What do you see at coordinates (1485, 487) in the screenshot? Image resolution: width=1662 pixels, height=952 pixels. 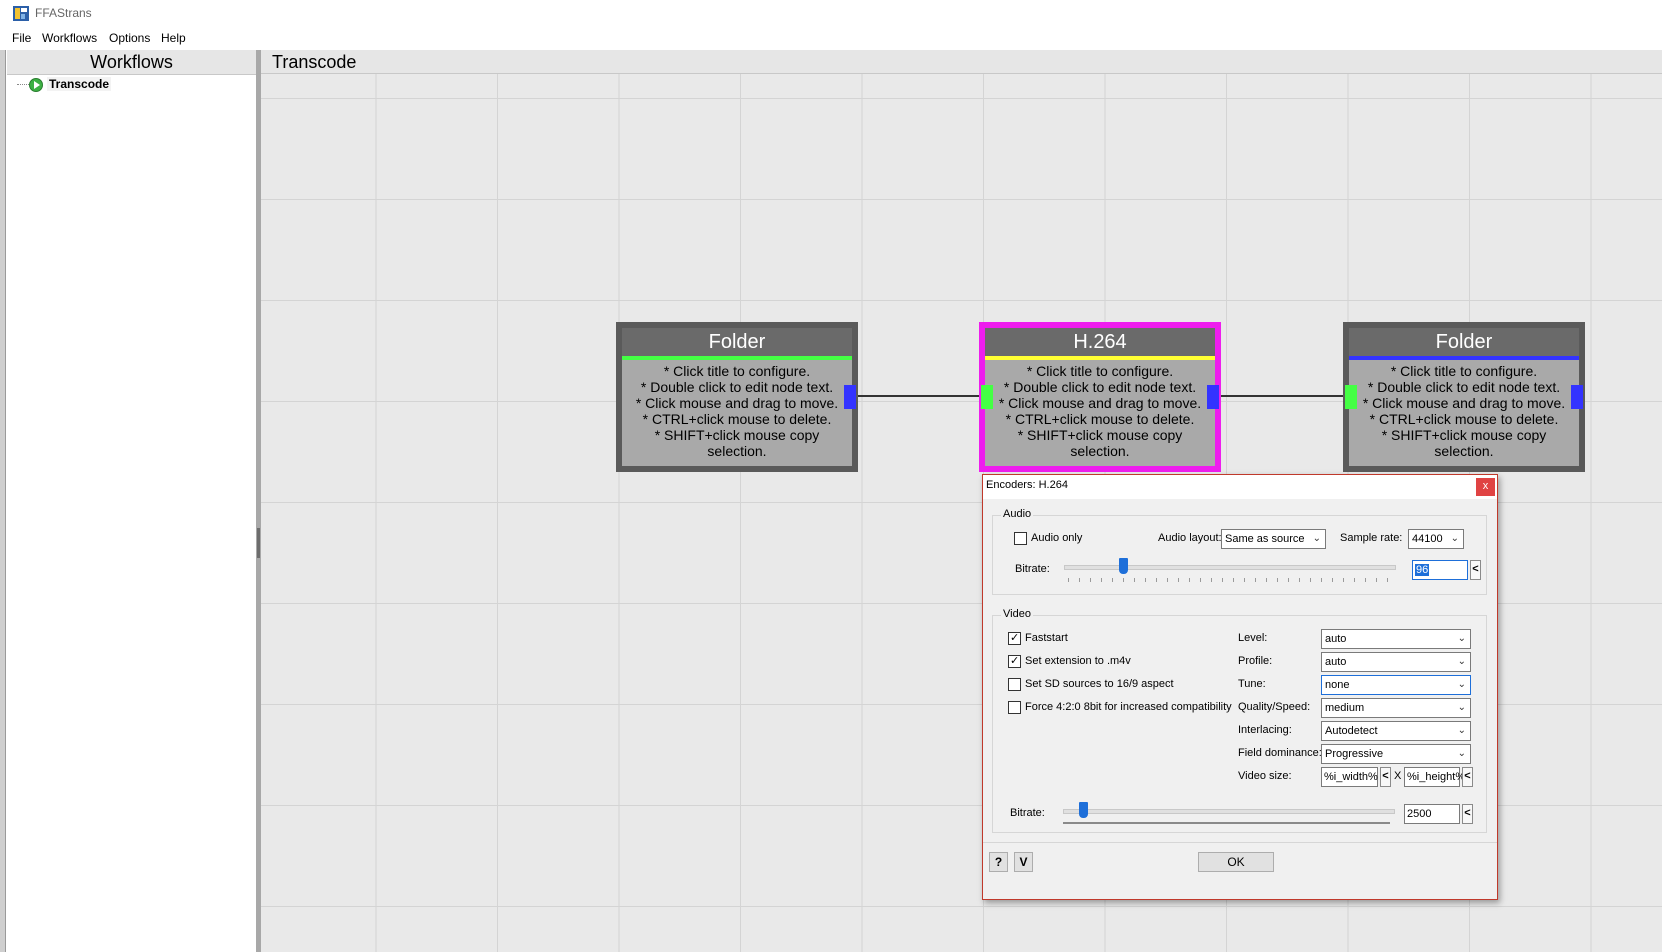 I see `close-button: x` at bounding box center [1485, 487].